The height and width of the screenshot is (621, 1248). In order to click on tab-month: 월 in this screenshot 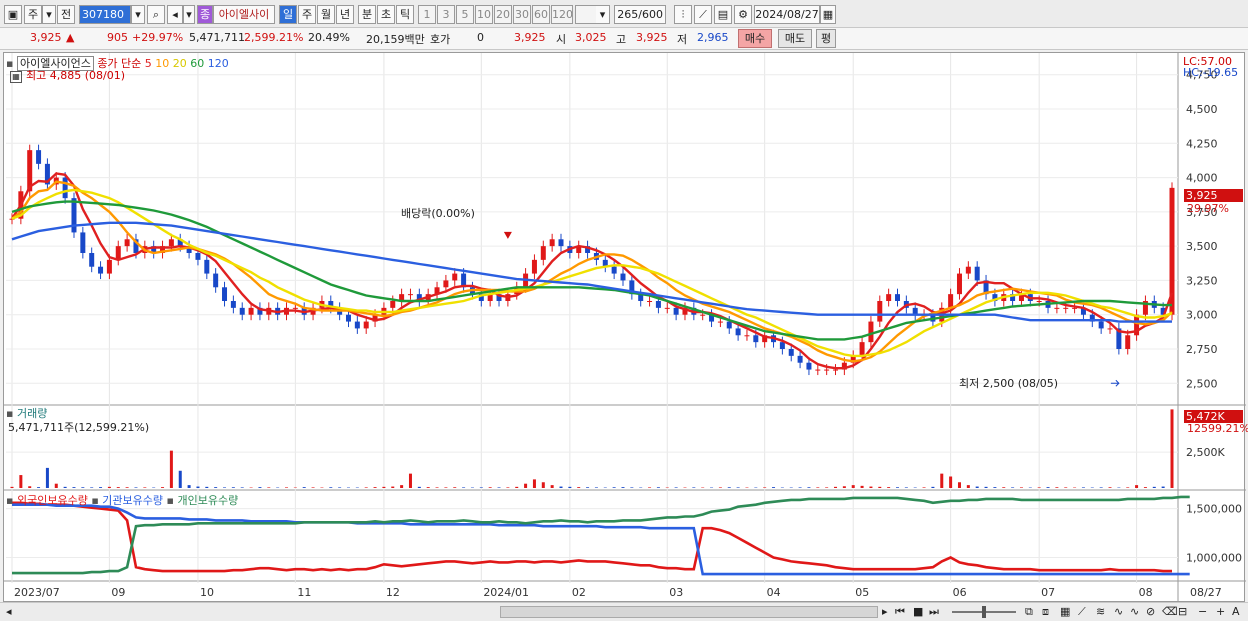, I will do `click(326, 14)`.